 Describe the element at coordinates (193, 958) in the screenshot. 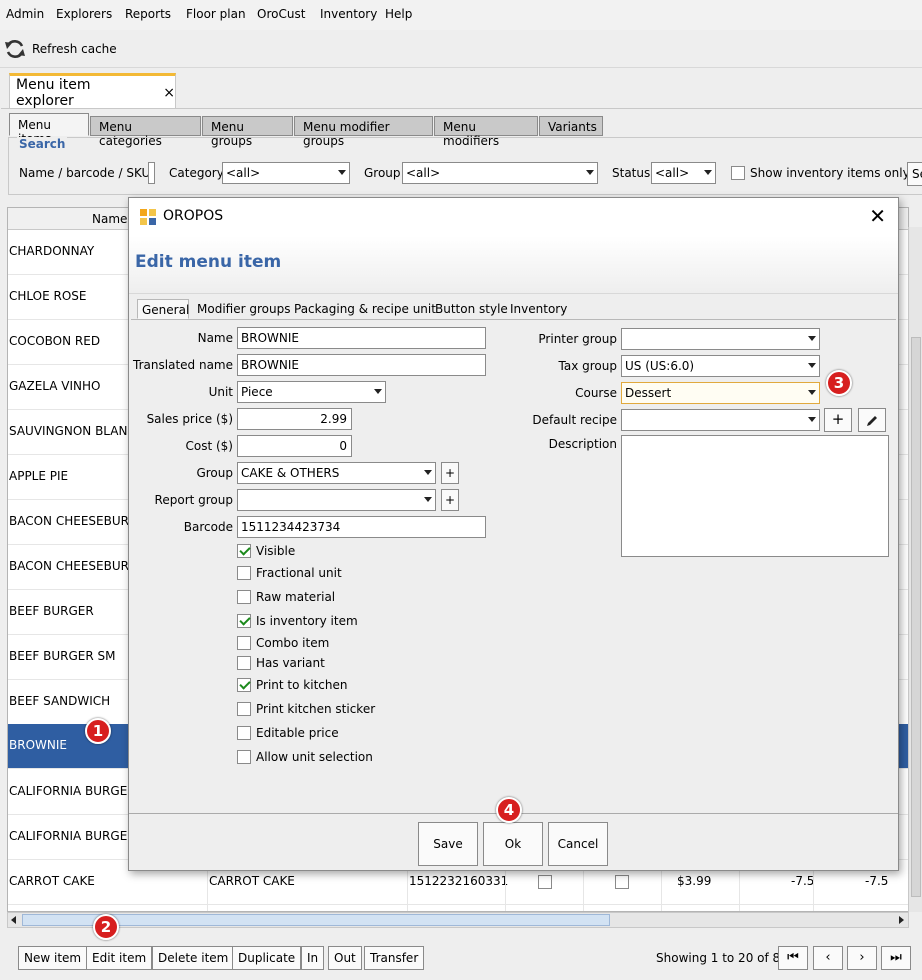

I see `delete-item-button: Delete item` at that location.